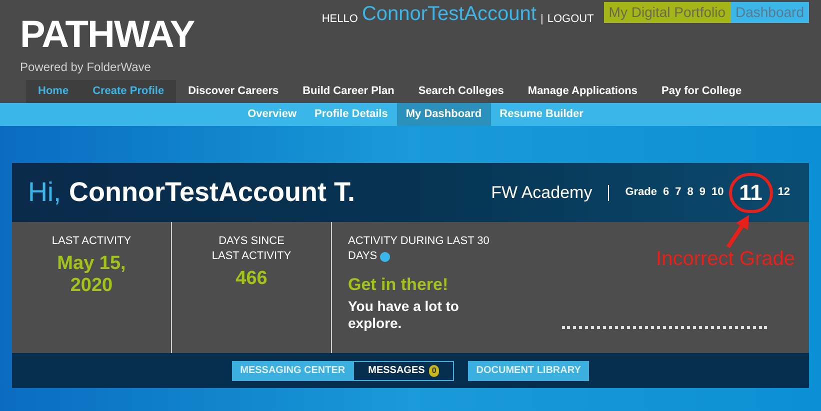  I want to click on nav-tab: Manage Applications, so click(583, 91).